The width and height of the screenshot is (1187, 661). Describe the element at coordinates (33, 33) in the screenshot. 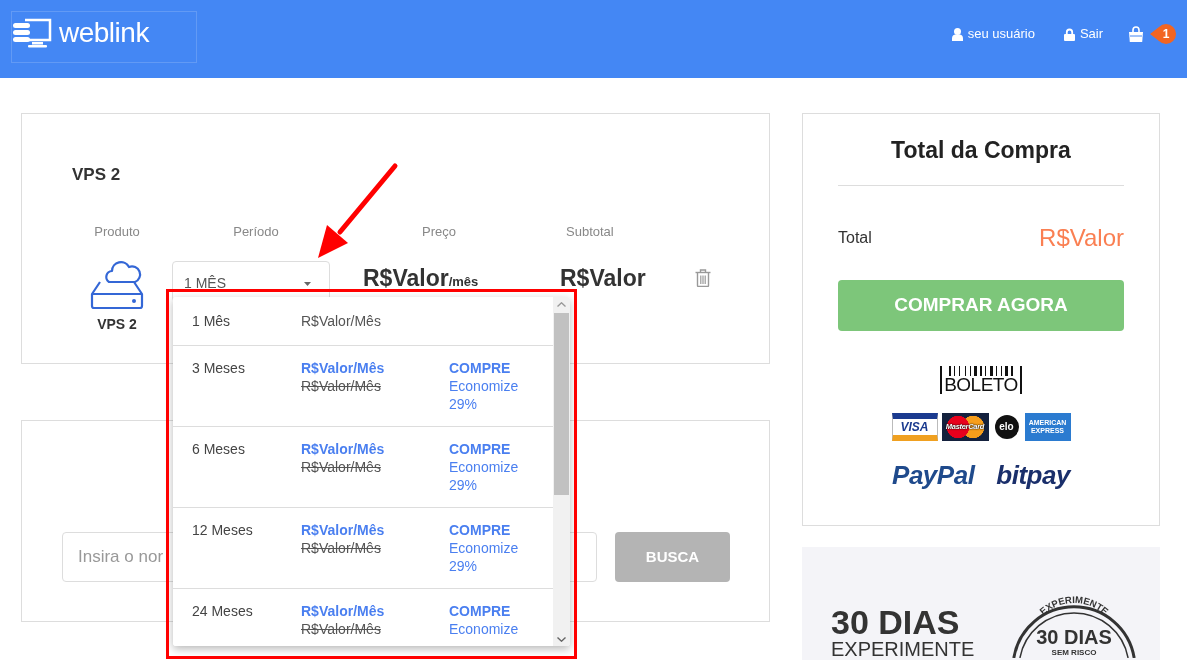

I see `logo-icon` at that location.